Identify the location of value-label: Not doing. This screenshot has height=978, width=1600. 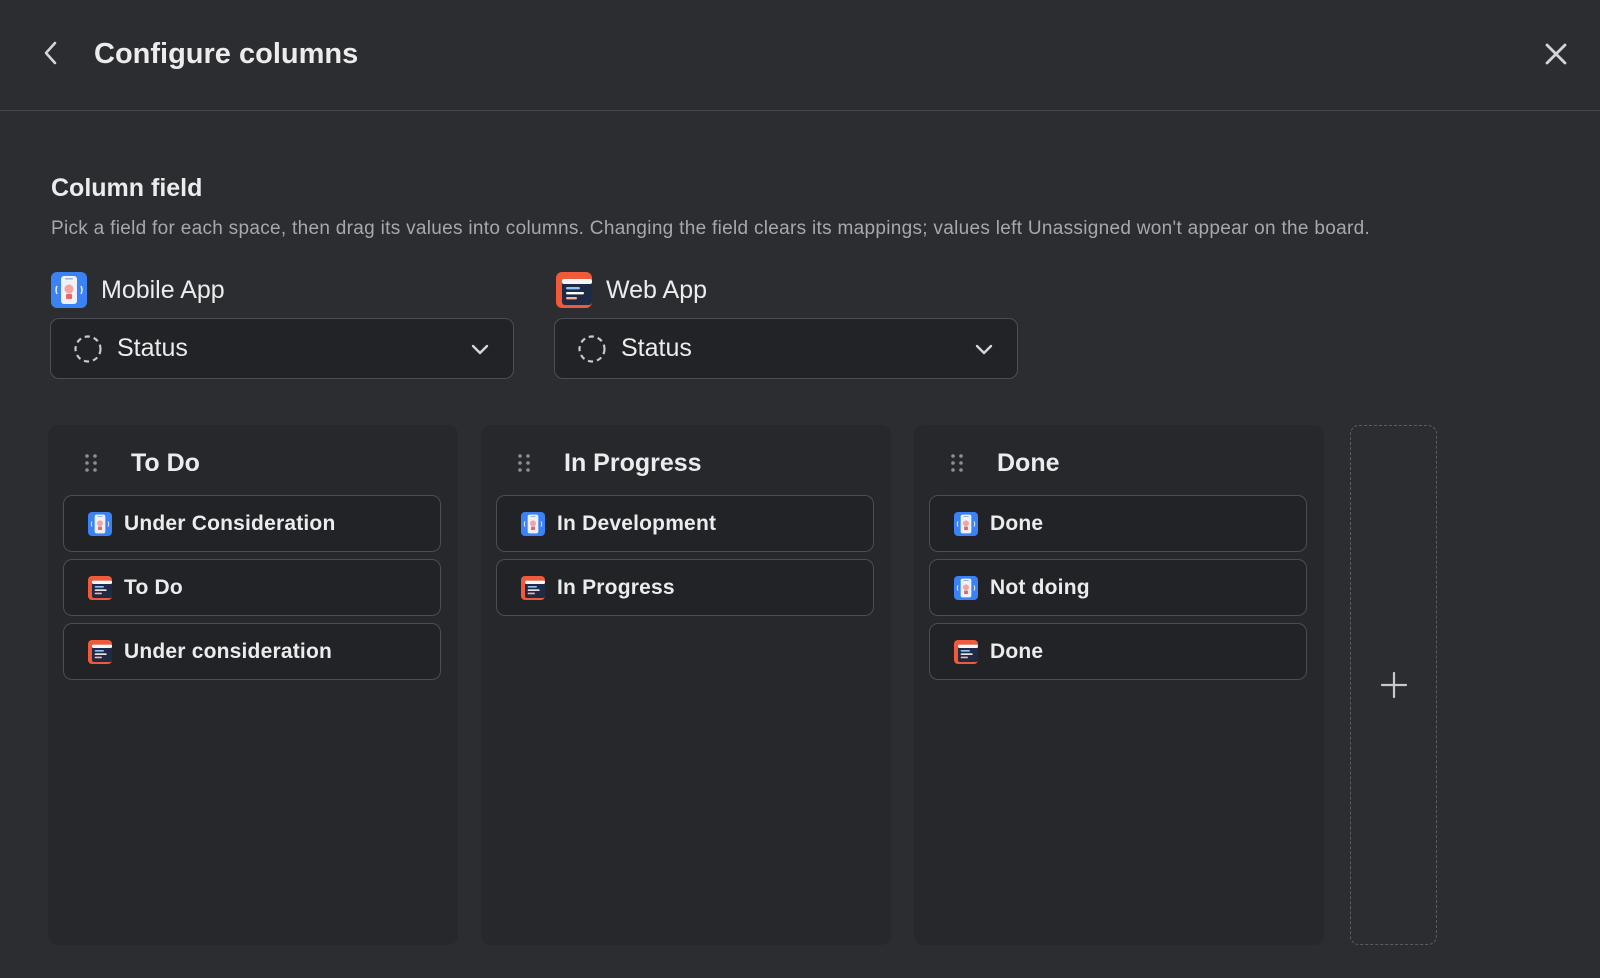
(1040, 587).